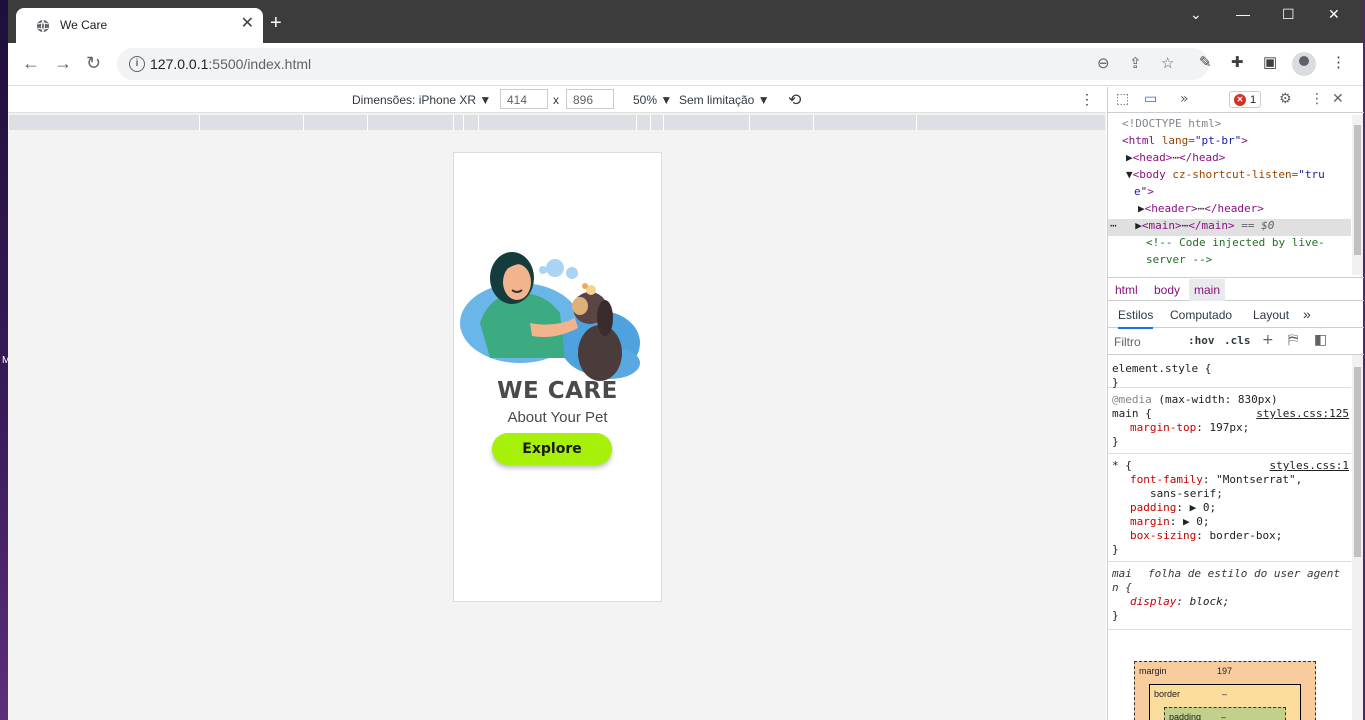 The image size is (1365, 720). I want to click on bookmark-star-icon: ☆, so click(1167, 64).